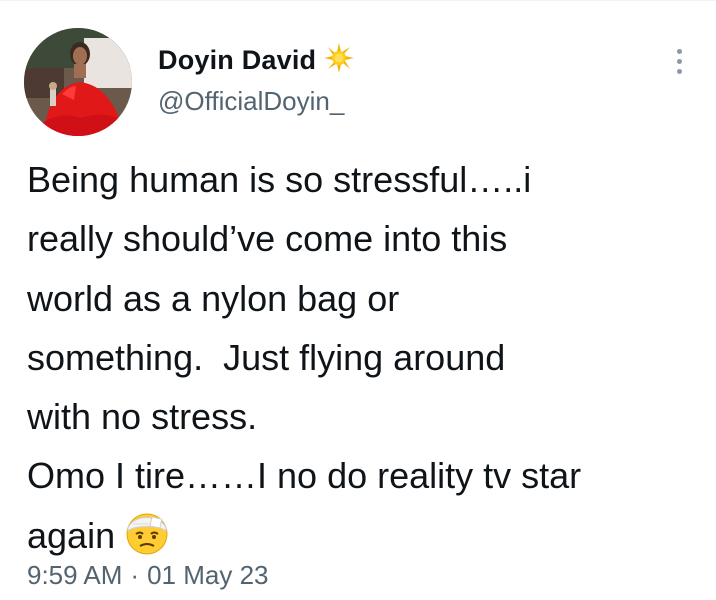 The image size is (716, 600). I want to click on author-name-row: Doyin David, so click(256, 60).